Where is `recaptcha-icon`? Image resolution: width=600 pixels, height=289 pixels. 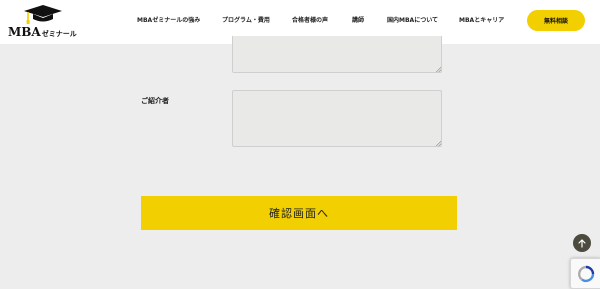 recaptcha-icon is located at coordinates (585, 273).